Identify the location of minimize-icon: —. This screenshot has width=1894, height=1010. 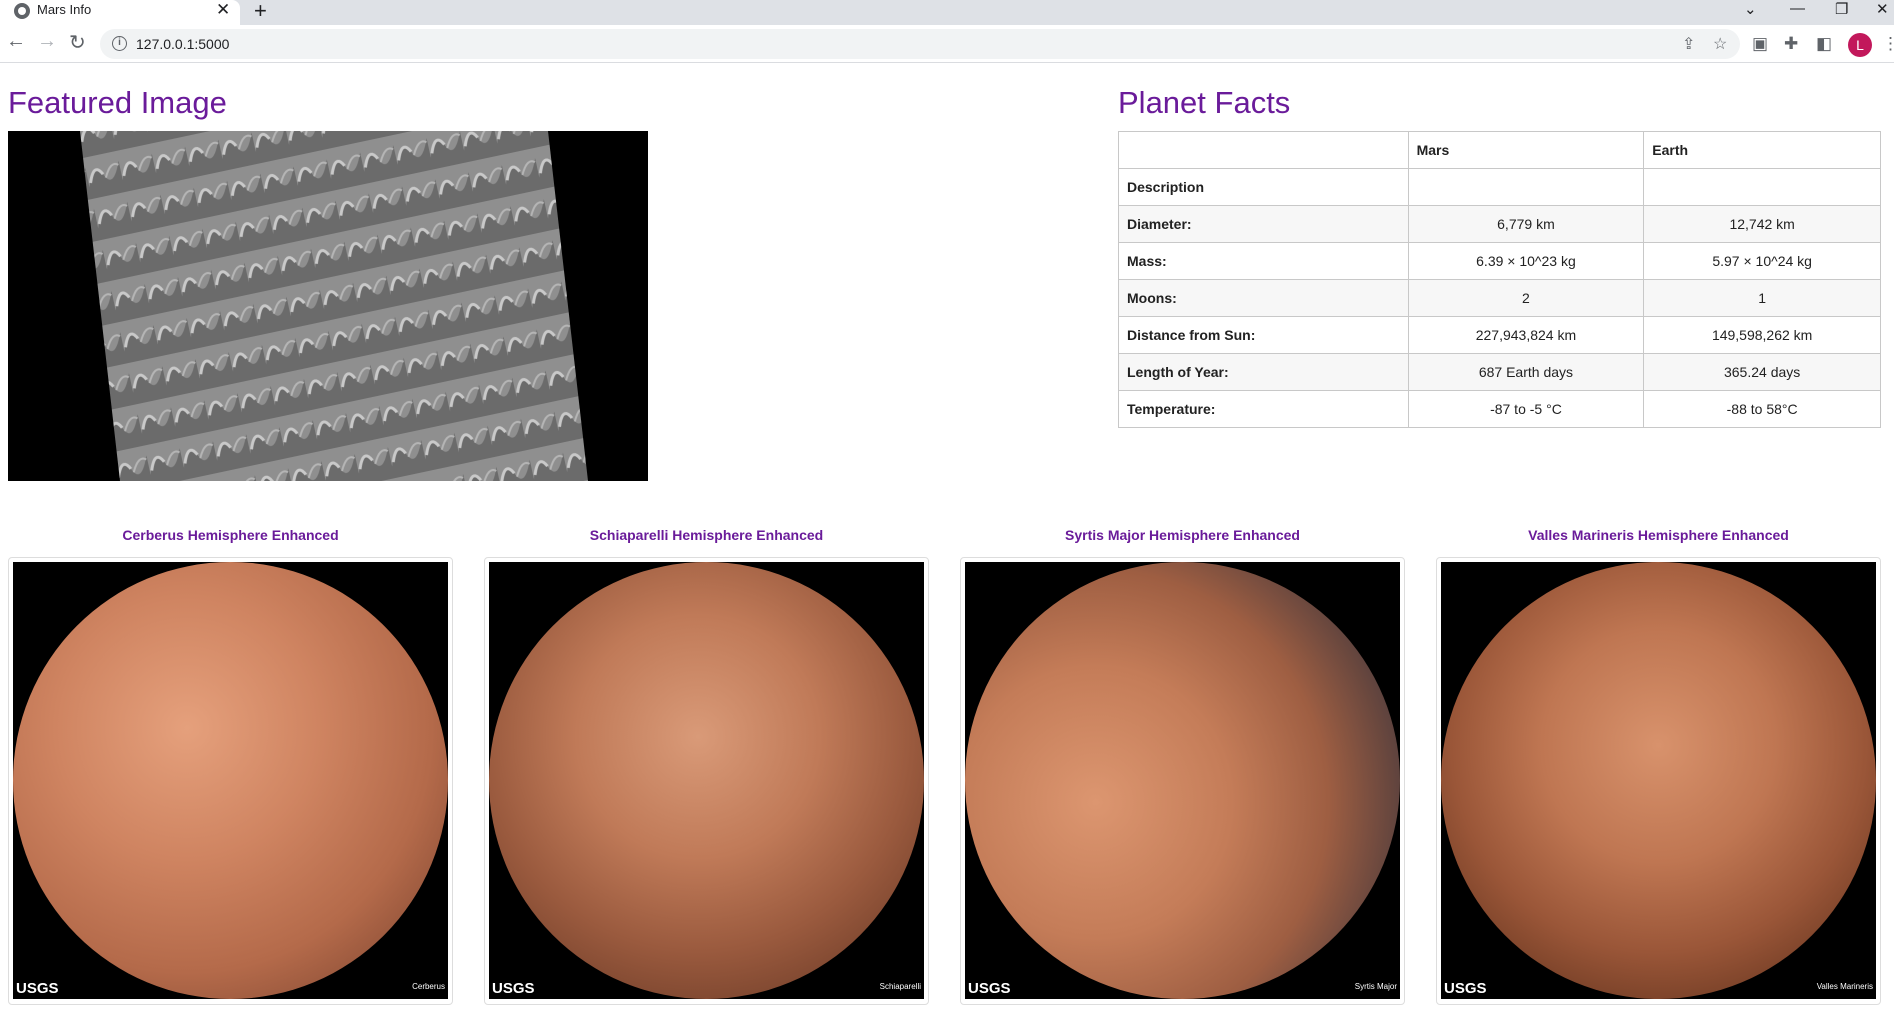
(1797, 8).